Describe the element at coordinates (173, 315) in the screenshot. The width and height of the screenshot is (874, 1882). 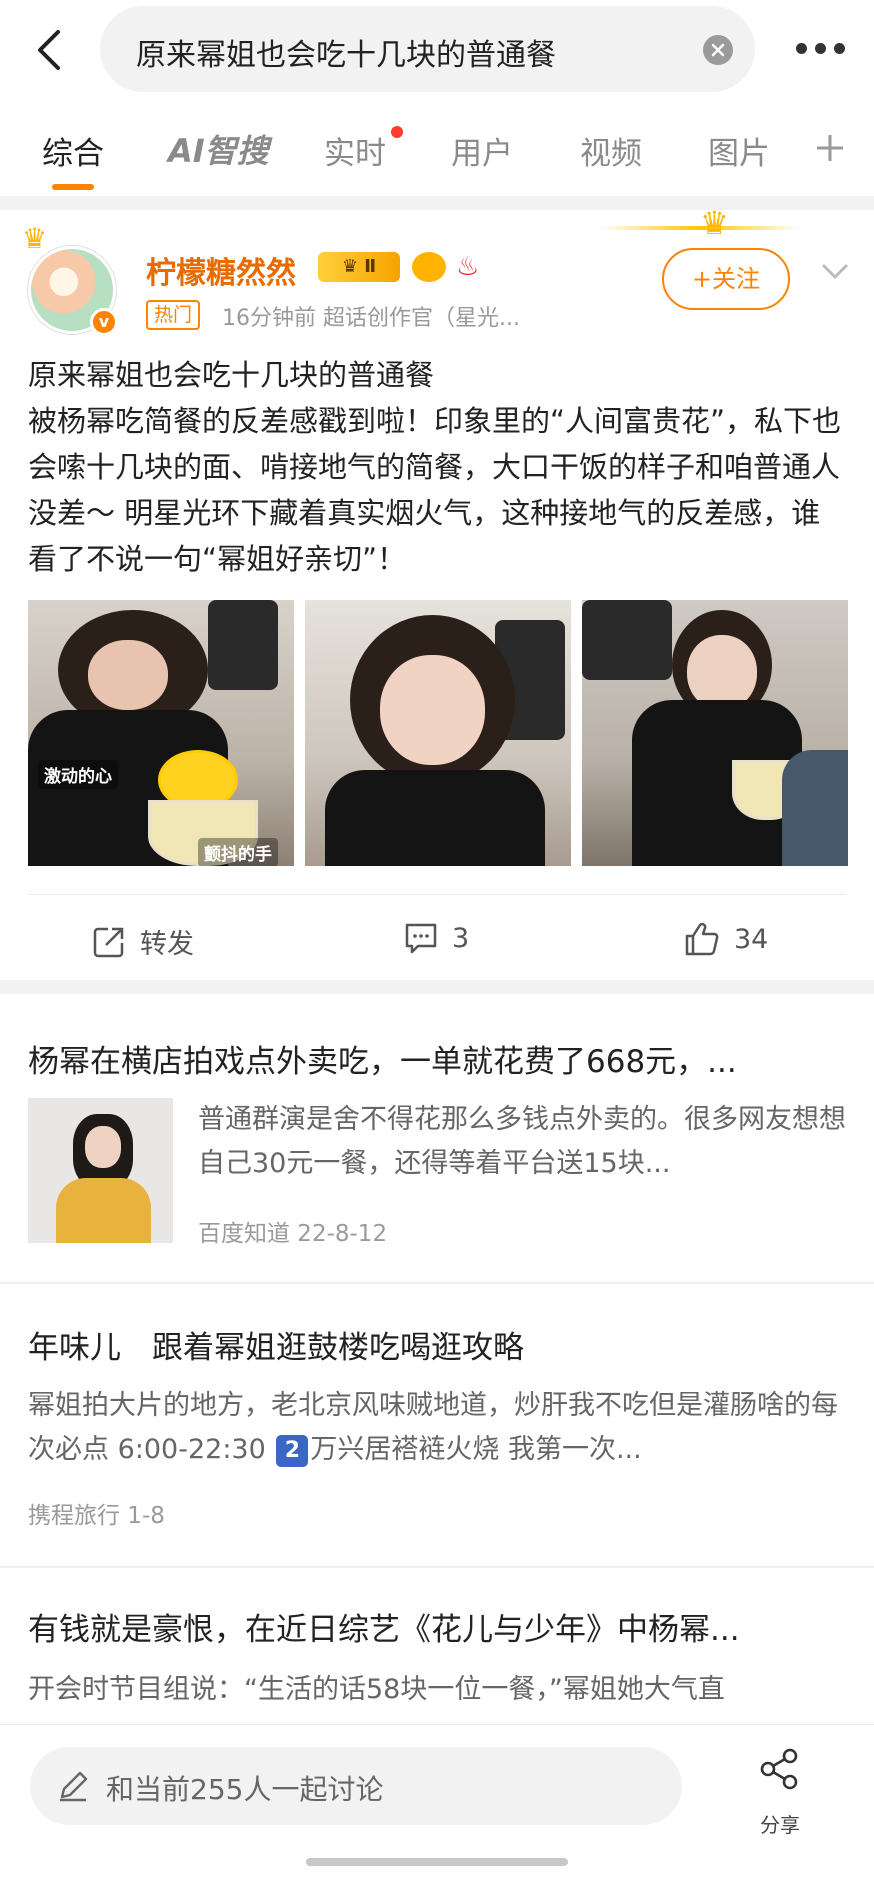
I see `hot-tag: 热门` at that location.